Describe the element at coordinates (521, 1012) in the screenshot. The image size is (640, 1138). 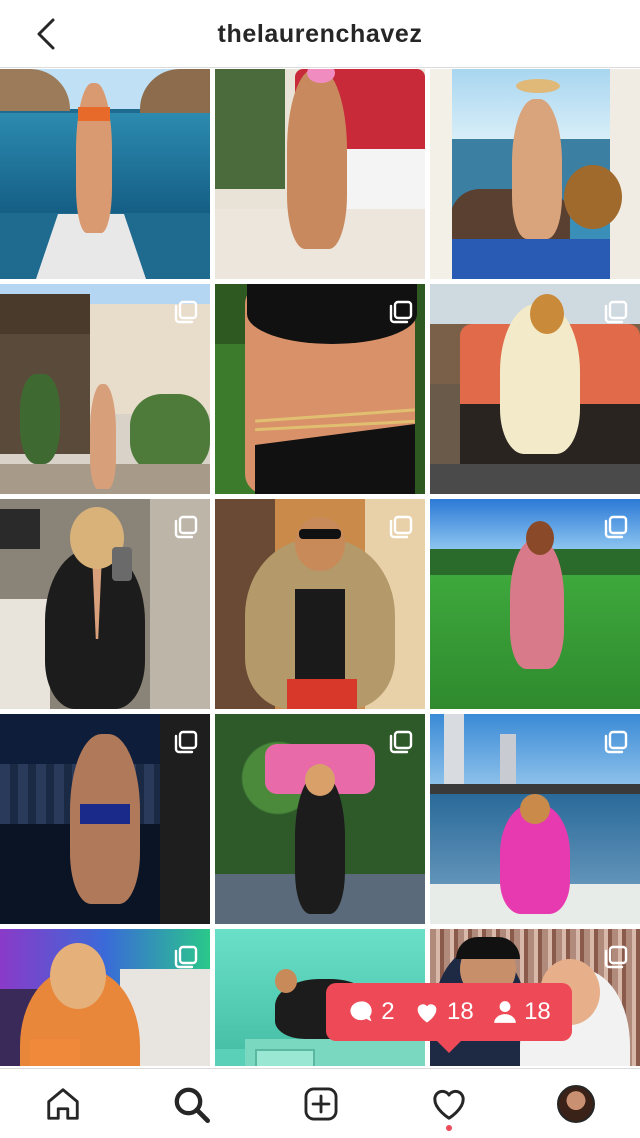
I see `follows-count: 18` at that location.